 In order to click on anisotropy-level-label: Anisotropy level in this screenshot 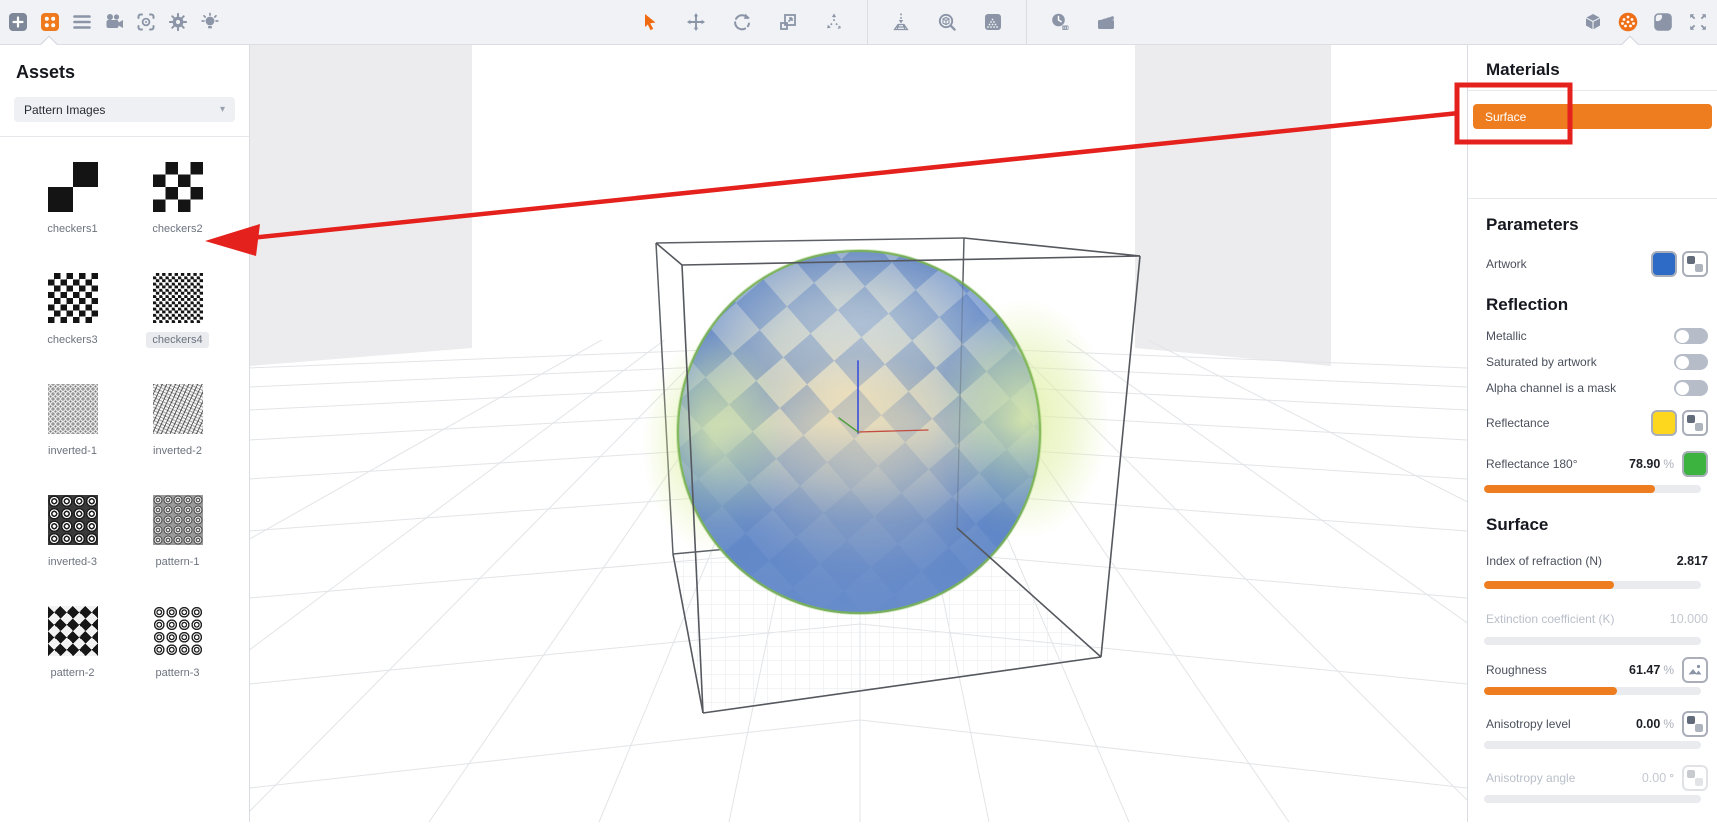, I will do `click(1528, 724)`.